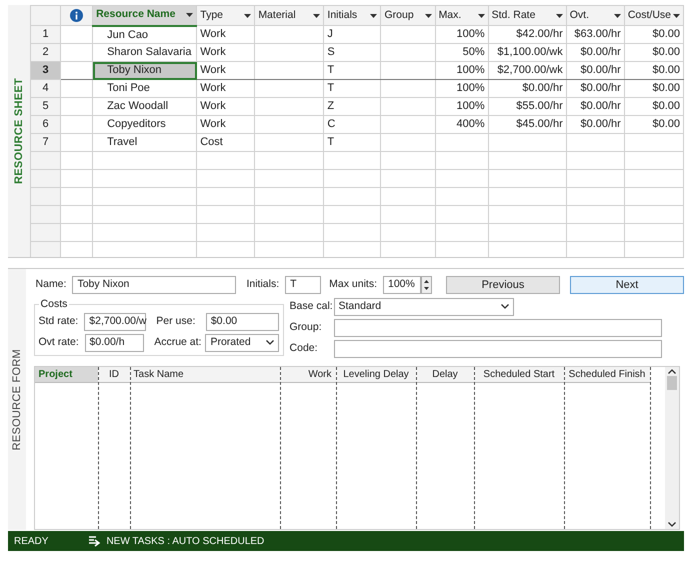 This screenshot has width=692, height=562. What do you see at coordinates (185, 541) in the screenshot?
I see `status-text: NEW TASKS : AUTO SCHEDULED` at bounding box center [185, 541].